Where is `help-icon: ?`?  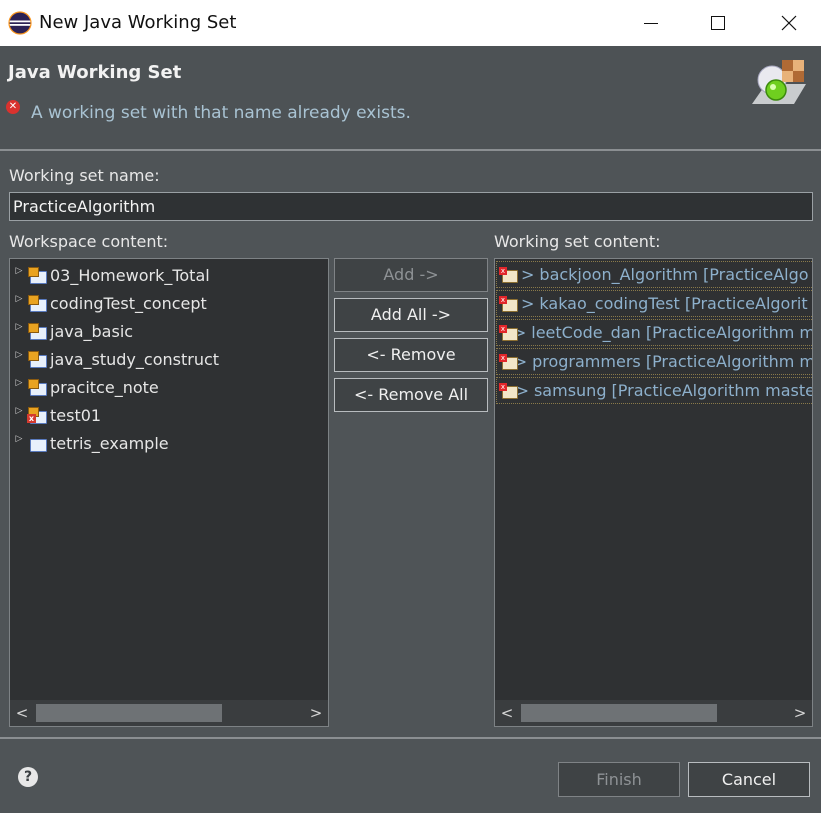
help-icon: ? is located at coordinates (28, 777).